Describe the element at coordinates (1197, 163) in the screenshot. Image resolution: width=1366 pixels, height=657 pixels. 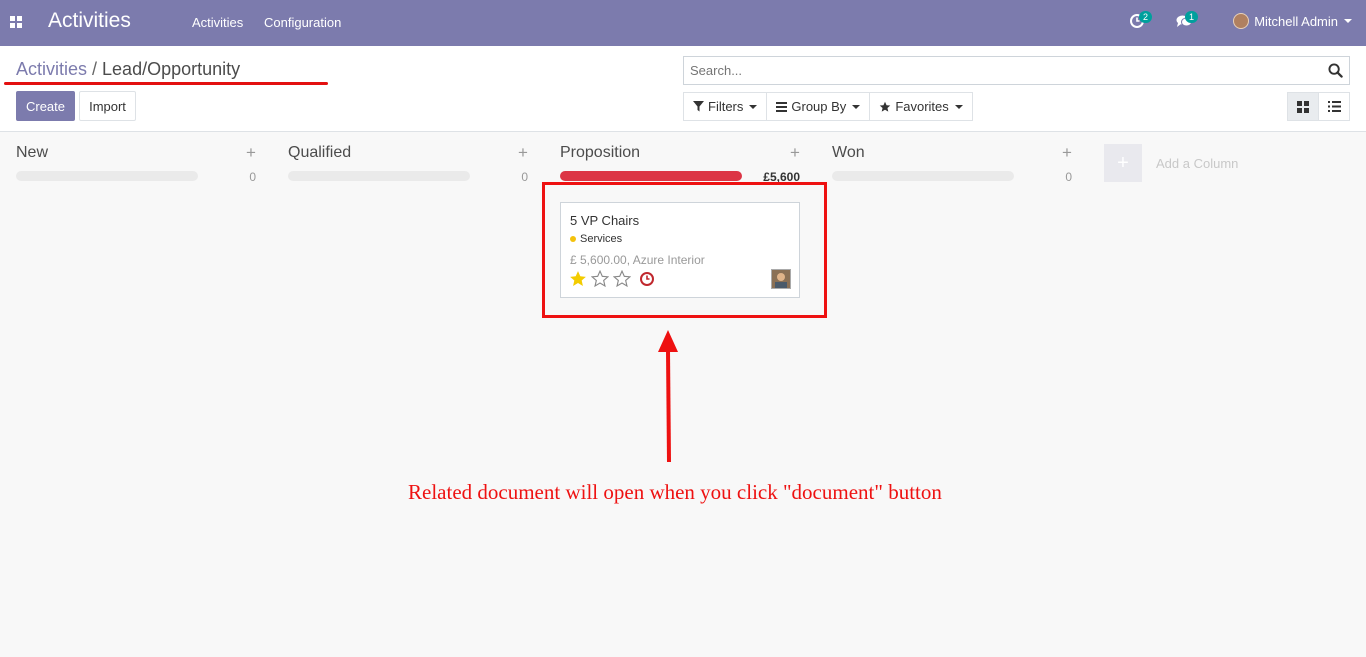
I see `add-column-label: Add a Column` at that location.